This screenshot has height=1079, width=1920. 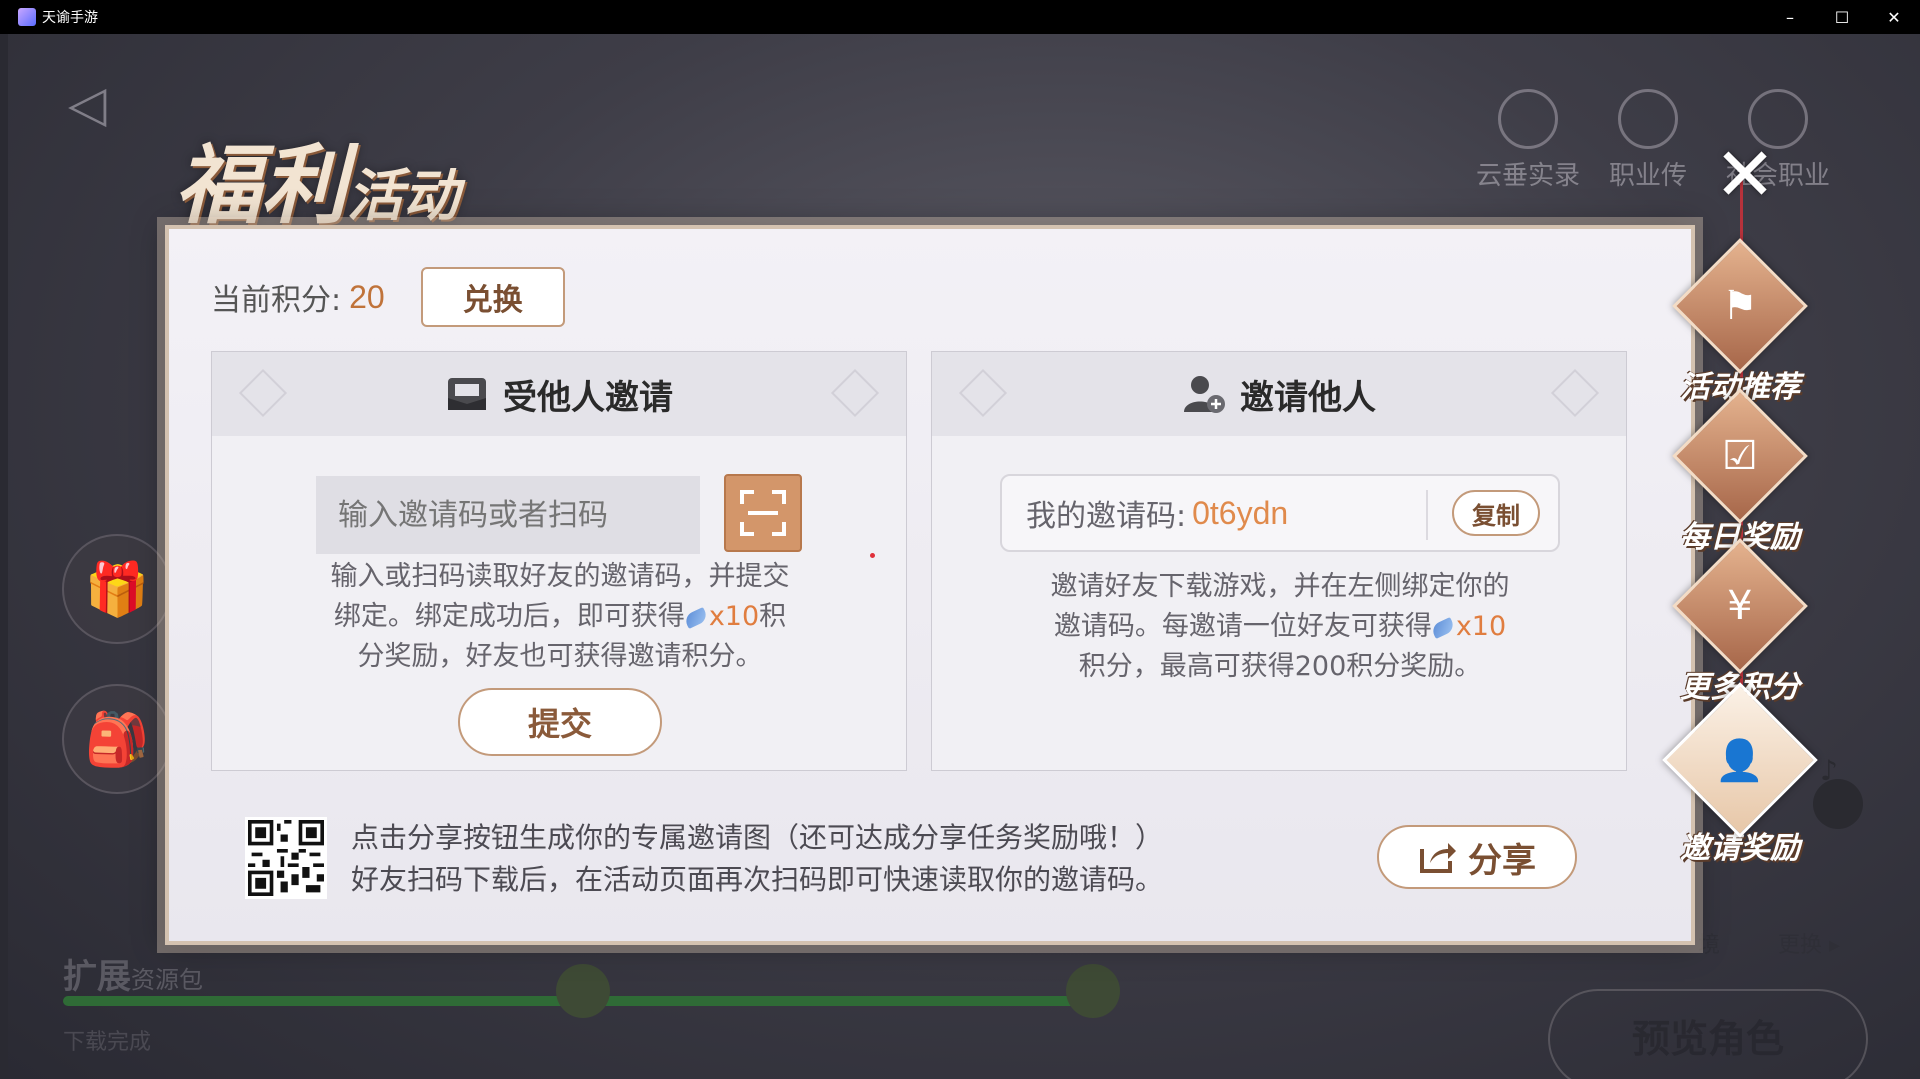 What do you see at coordinates (1740, 455) in the screenshot?
I see `calendar-check-icon: ☑` at bounding box center [1740, 455].